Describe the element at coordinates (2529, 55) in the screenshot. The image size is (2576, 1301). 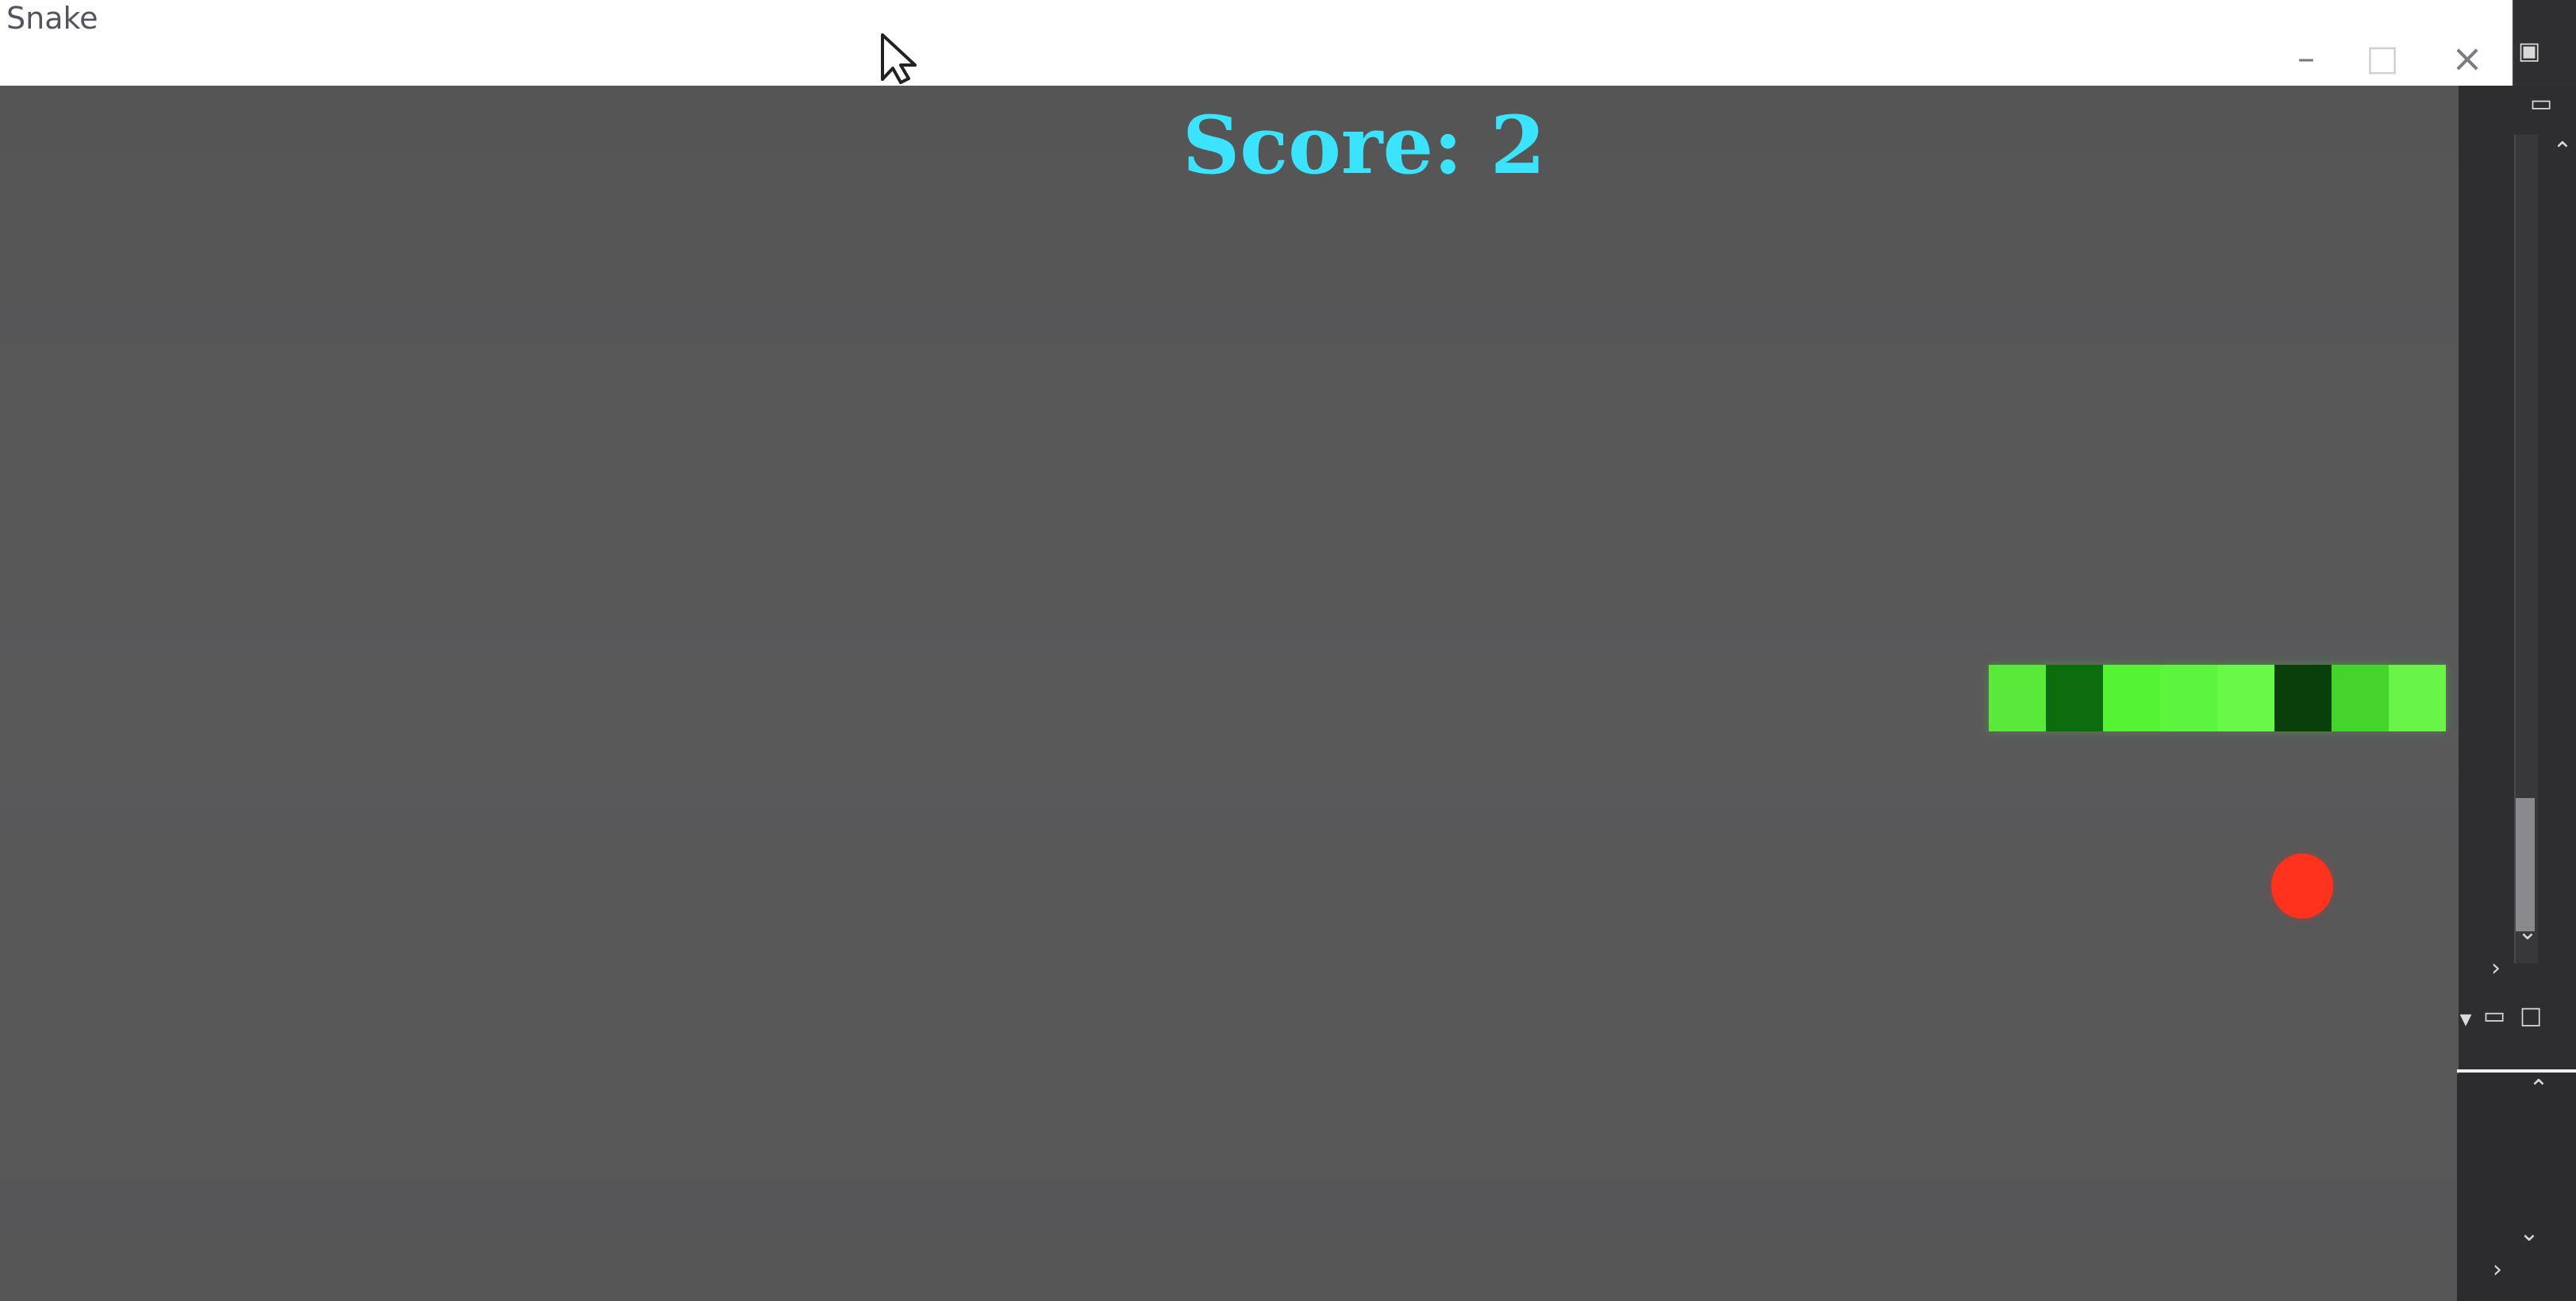
I see `window-icon: ▣` at that location.